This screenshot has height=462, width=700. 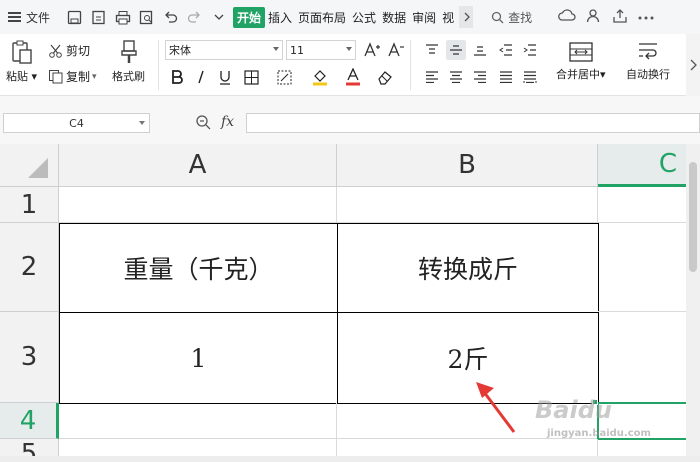 I want to click on font-size-select: 11, so click(x=321, y=50).